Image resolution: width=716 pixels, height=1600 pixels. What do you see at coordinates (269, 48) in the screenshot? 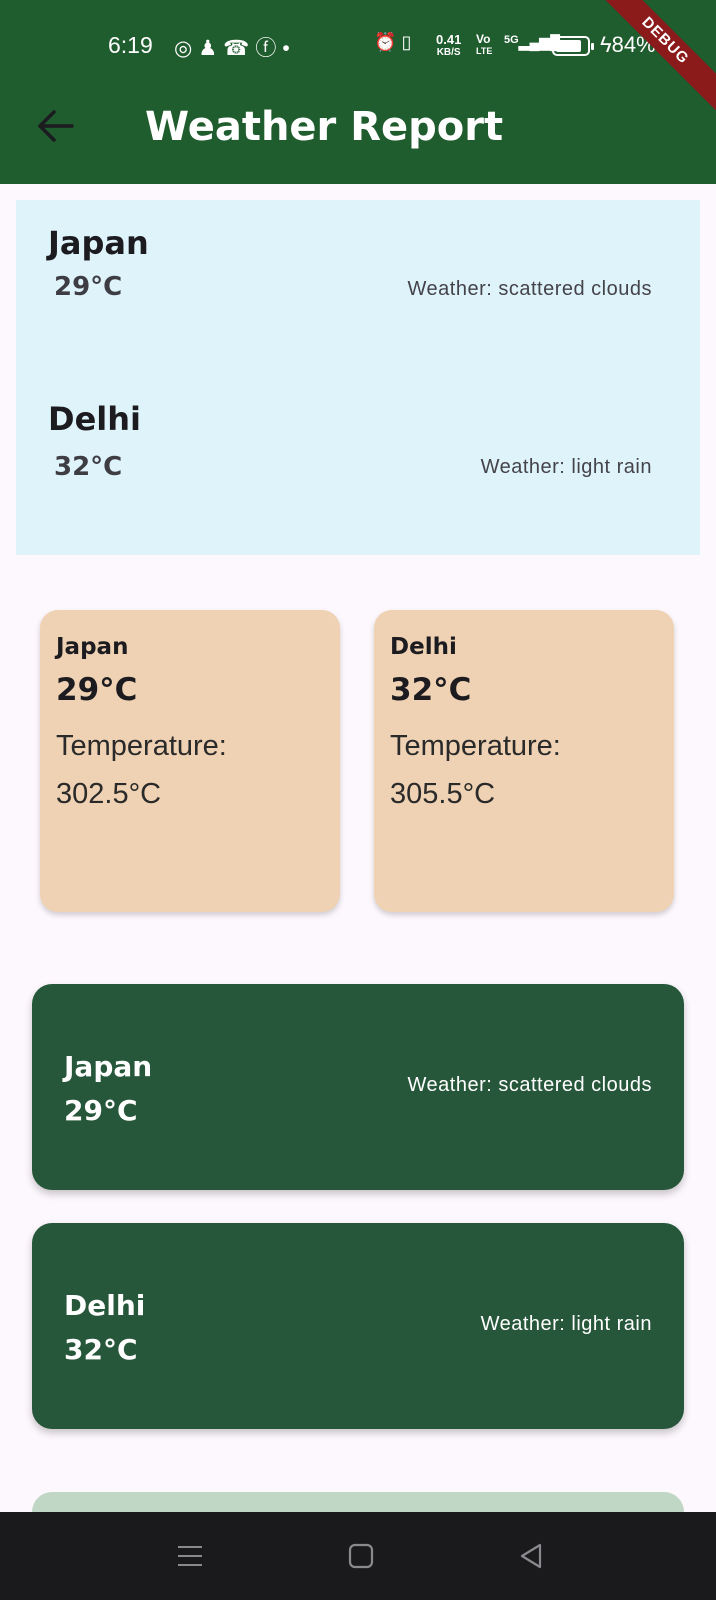
I see `facebook-icon: ⓕ` at bounding box center [269, 48].